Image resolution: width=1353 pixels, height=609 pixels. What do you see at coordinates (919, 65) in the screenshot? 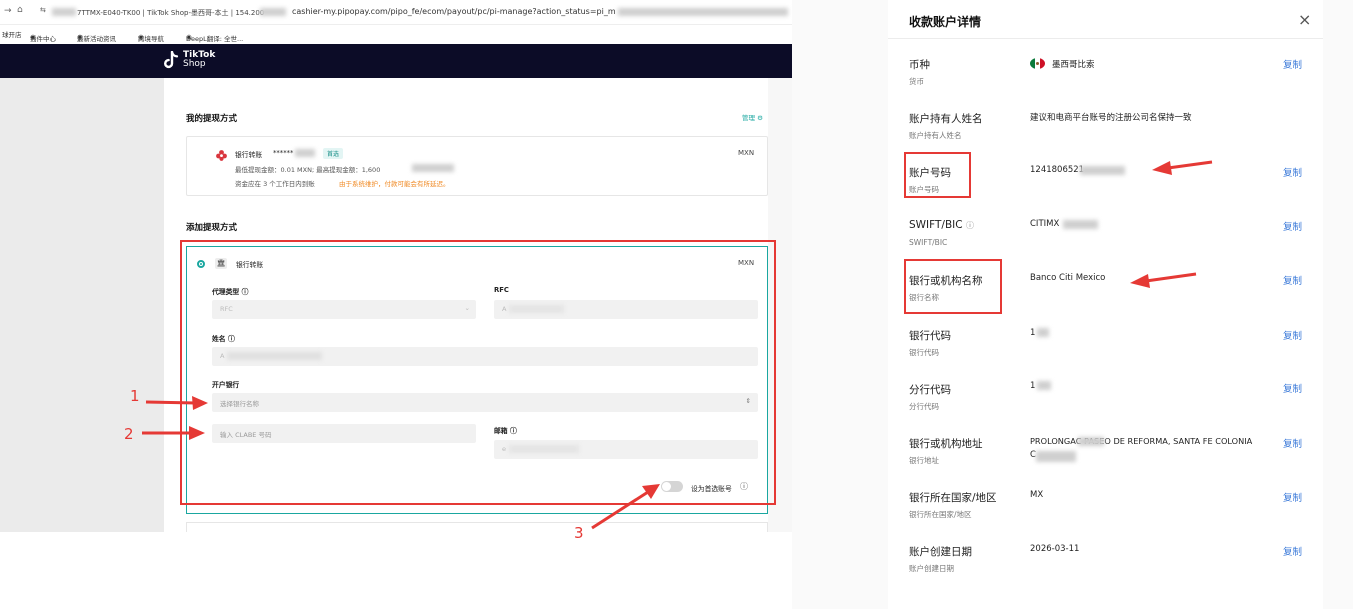
I see `row-label: 币种` at bounding box center [919, 65].